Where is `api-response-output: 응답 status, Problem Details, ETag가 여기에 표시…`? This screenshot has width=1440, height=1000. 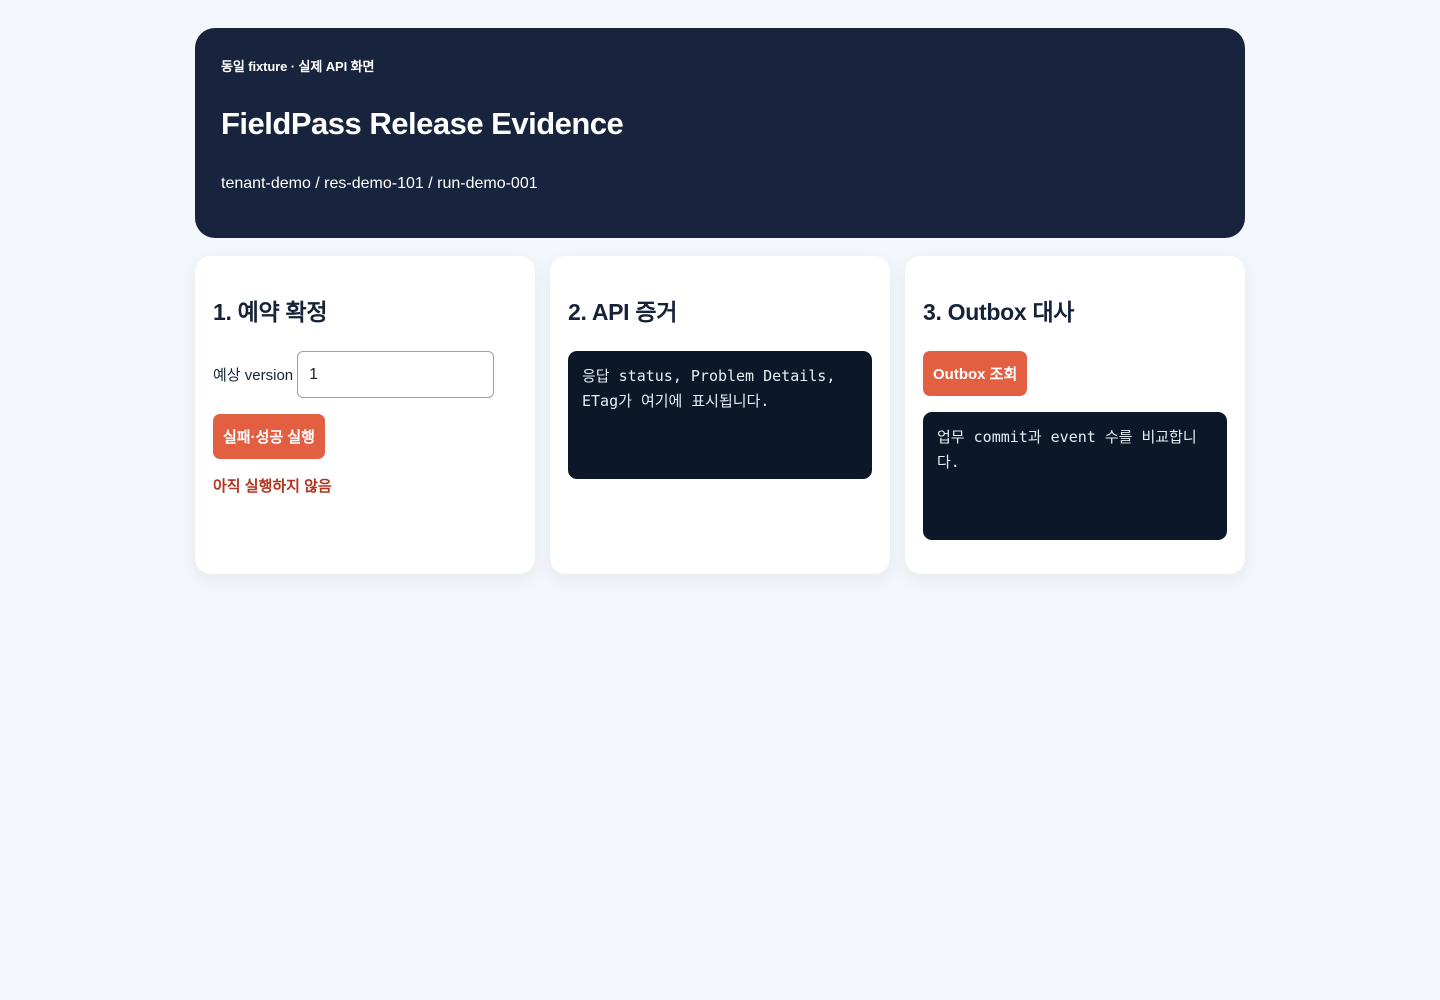 api-response-output: 응답 status, Problem Details, ETag가 여기에 표시… is located at coordinates (720, 415).